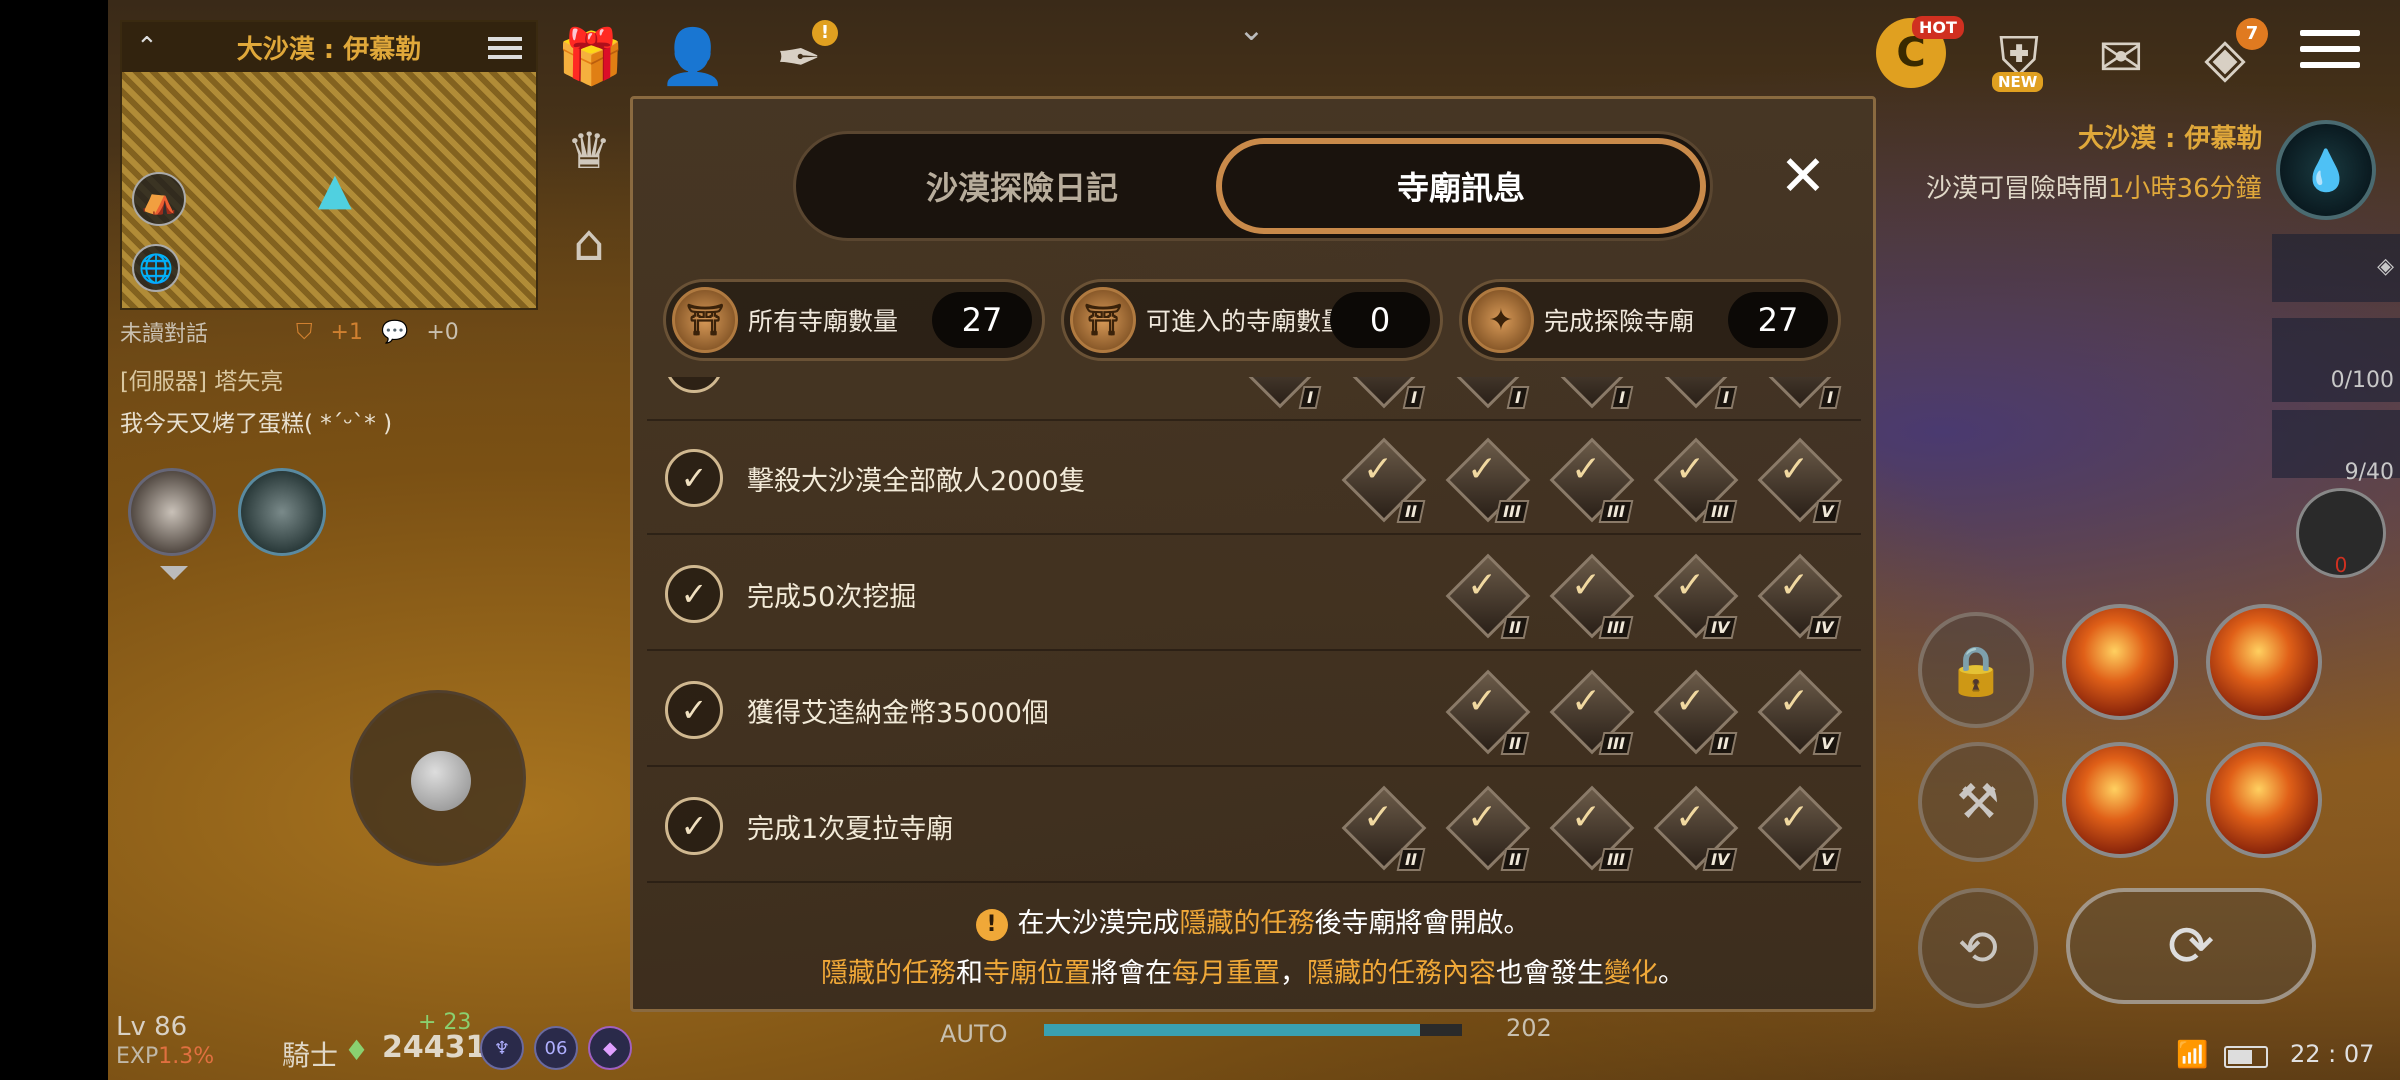 Image resolution: width=2400 pixels, height=1080 pixels. What do you see at coordinates (1253, 924) in the screenshot?
I see `notice-line-1: ! 在大沙漠完成隱藏的任務後寺廟將會開啟。` at bounding box center [1253, 924].